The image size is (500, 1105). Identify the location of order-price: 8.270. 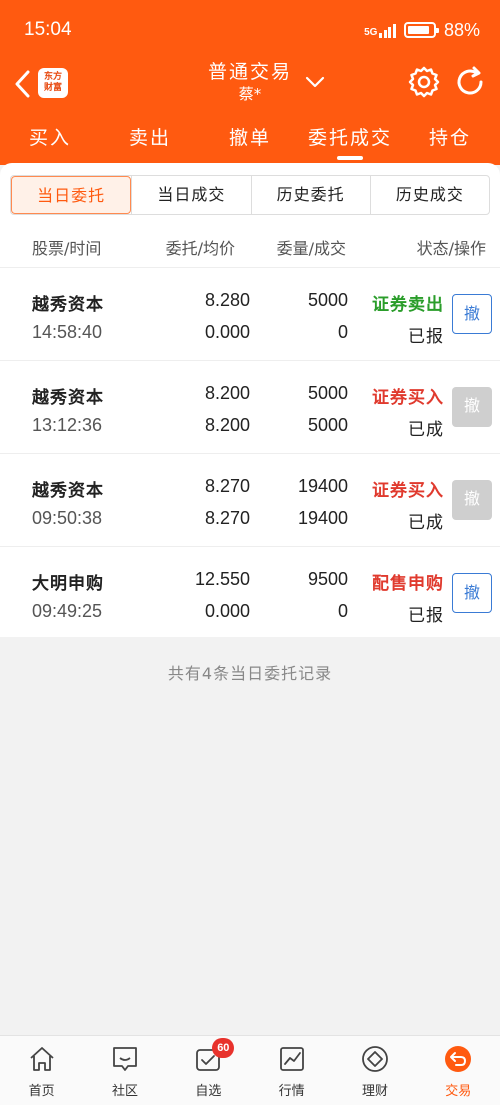
(227, 486).